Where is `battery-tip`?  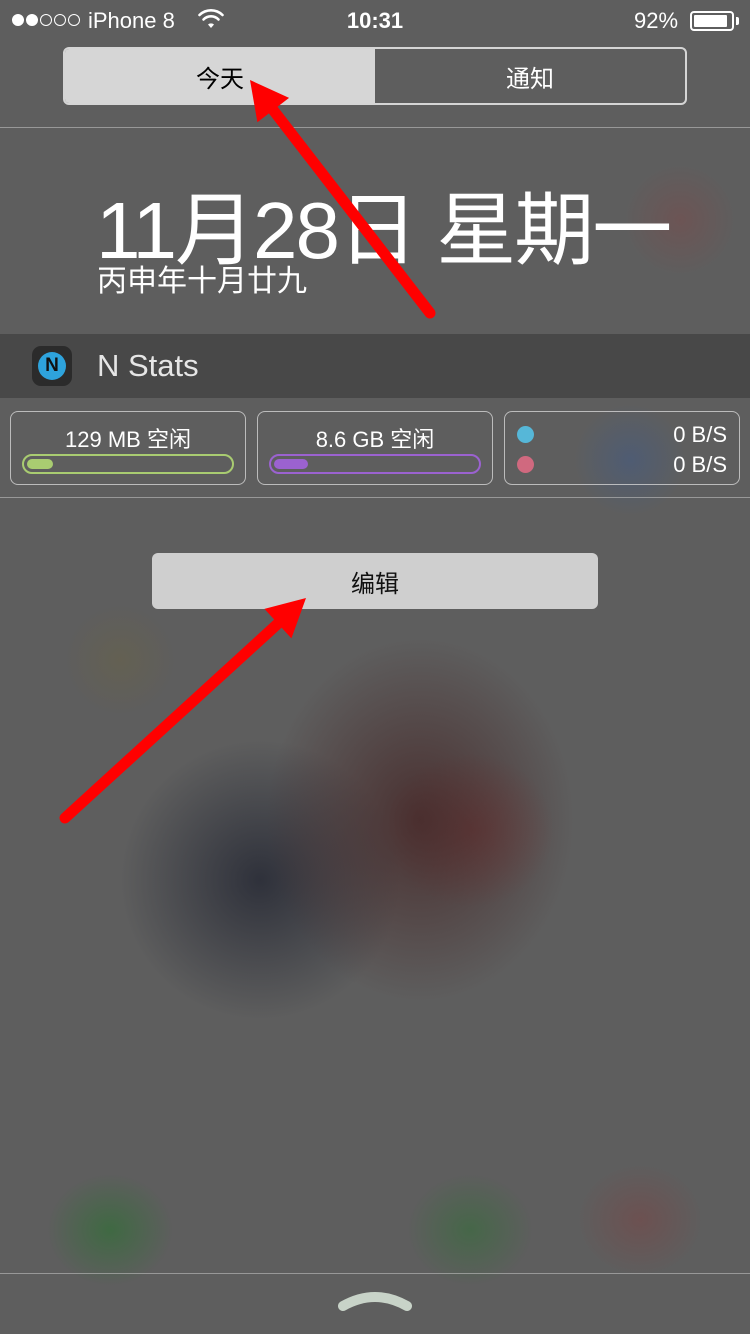 battery-tip is located at coordinates (737, 21).